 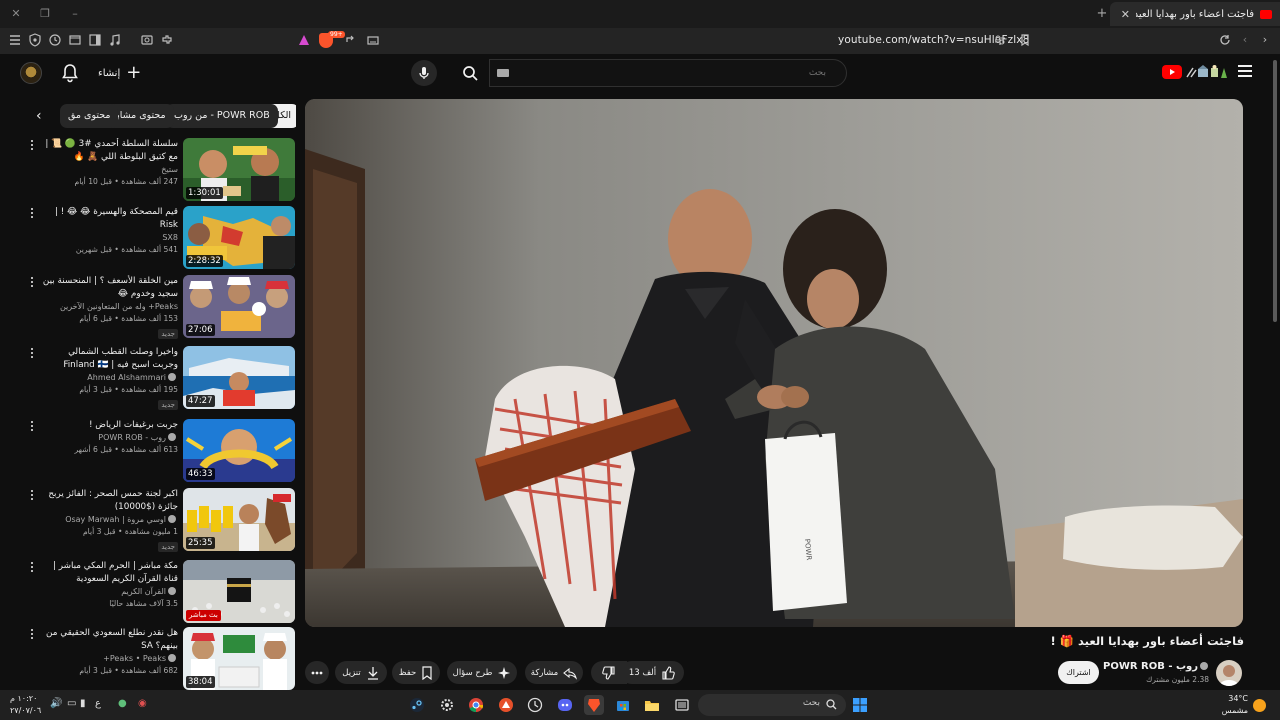 What do you see at coordinates (554, 672) in the screenshot?
I see `share-button: مشاركة` at bounding box center [554, 672].